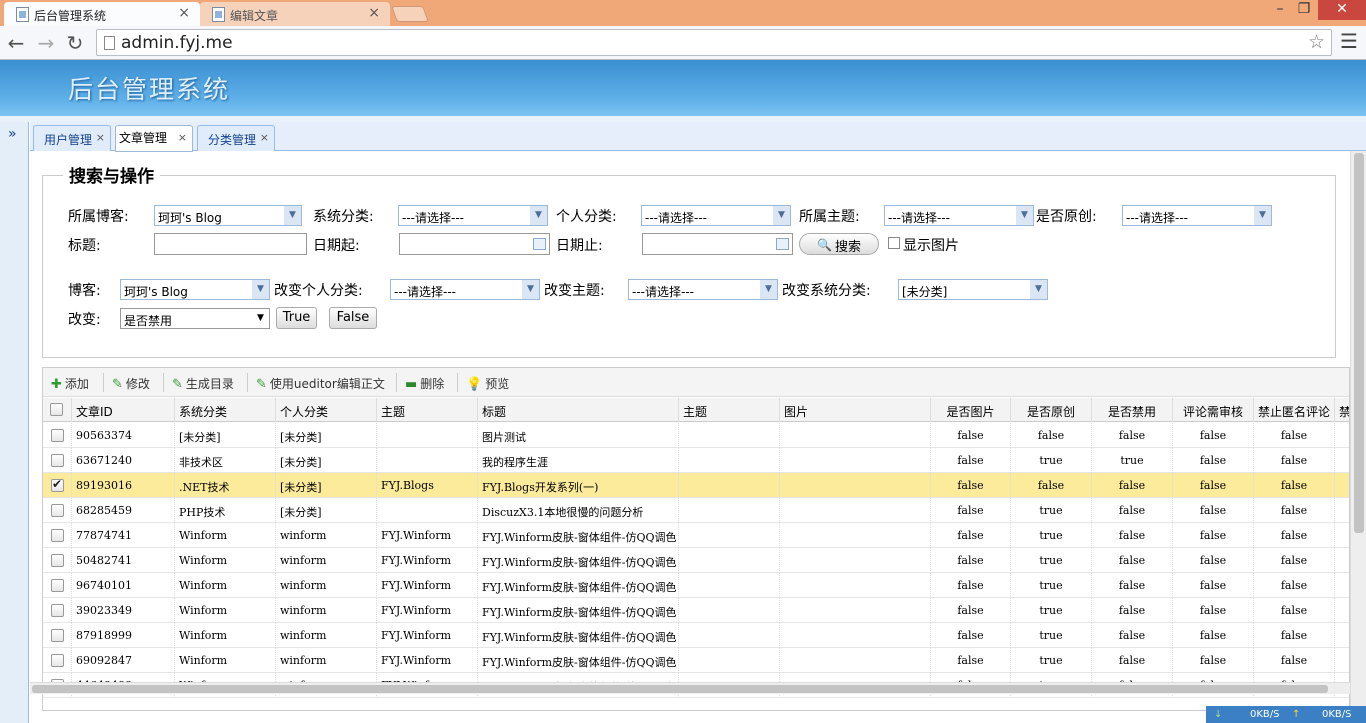 The height and width of the screenshot is (723, 1366). What do you see at coordinates (295, 14) in the screenshot?
I see `browser-tab-edit: 编辑文章 ×` at bounding box center [295, 14].